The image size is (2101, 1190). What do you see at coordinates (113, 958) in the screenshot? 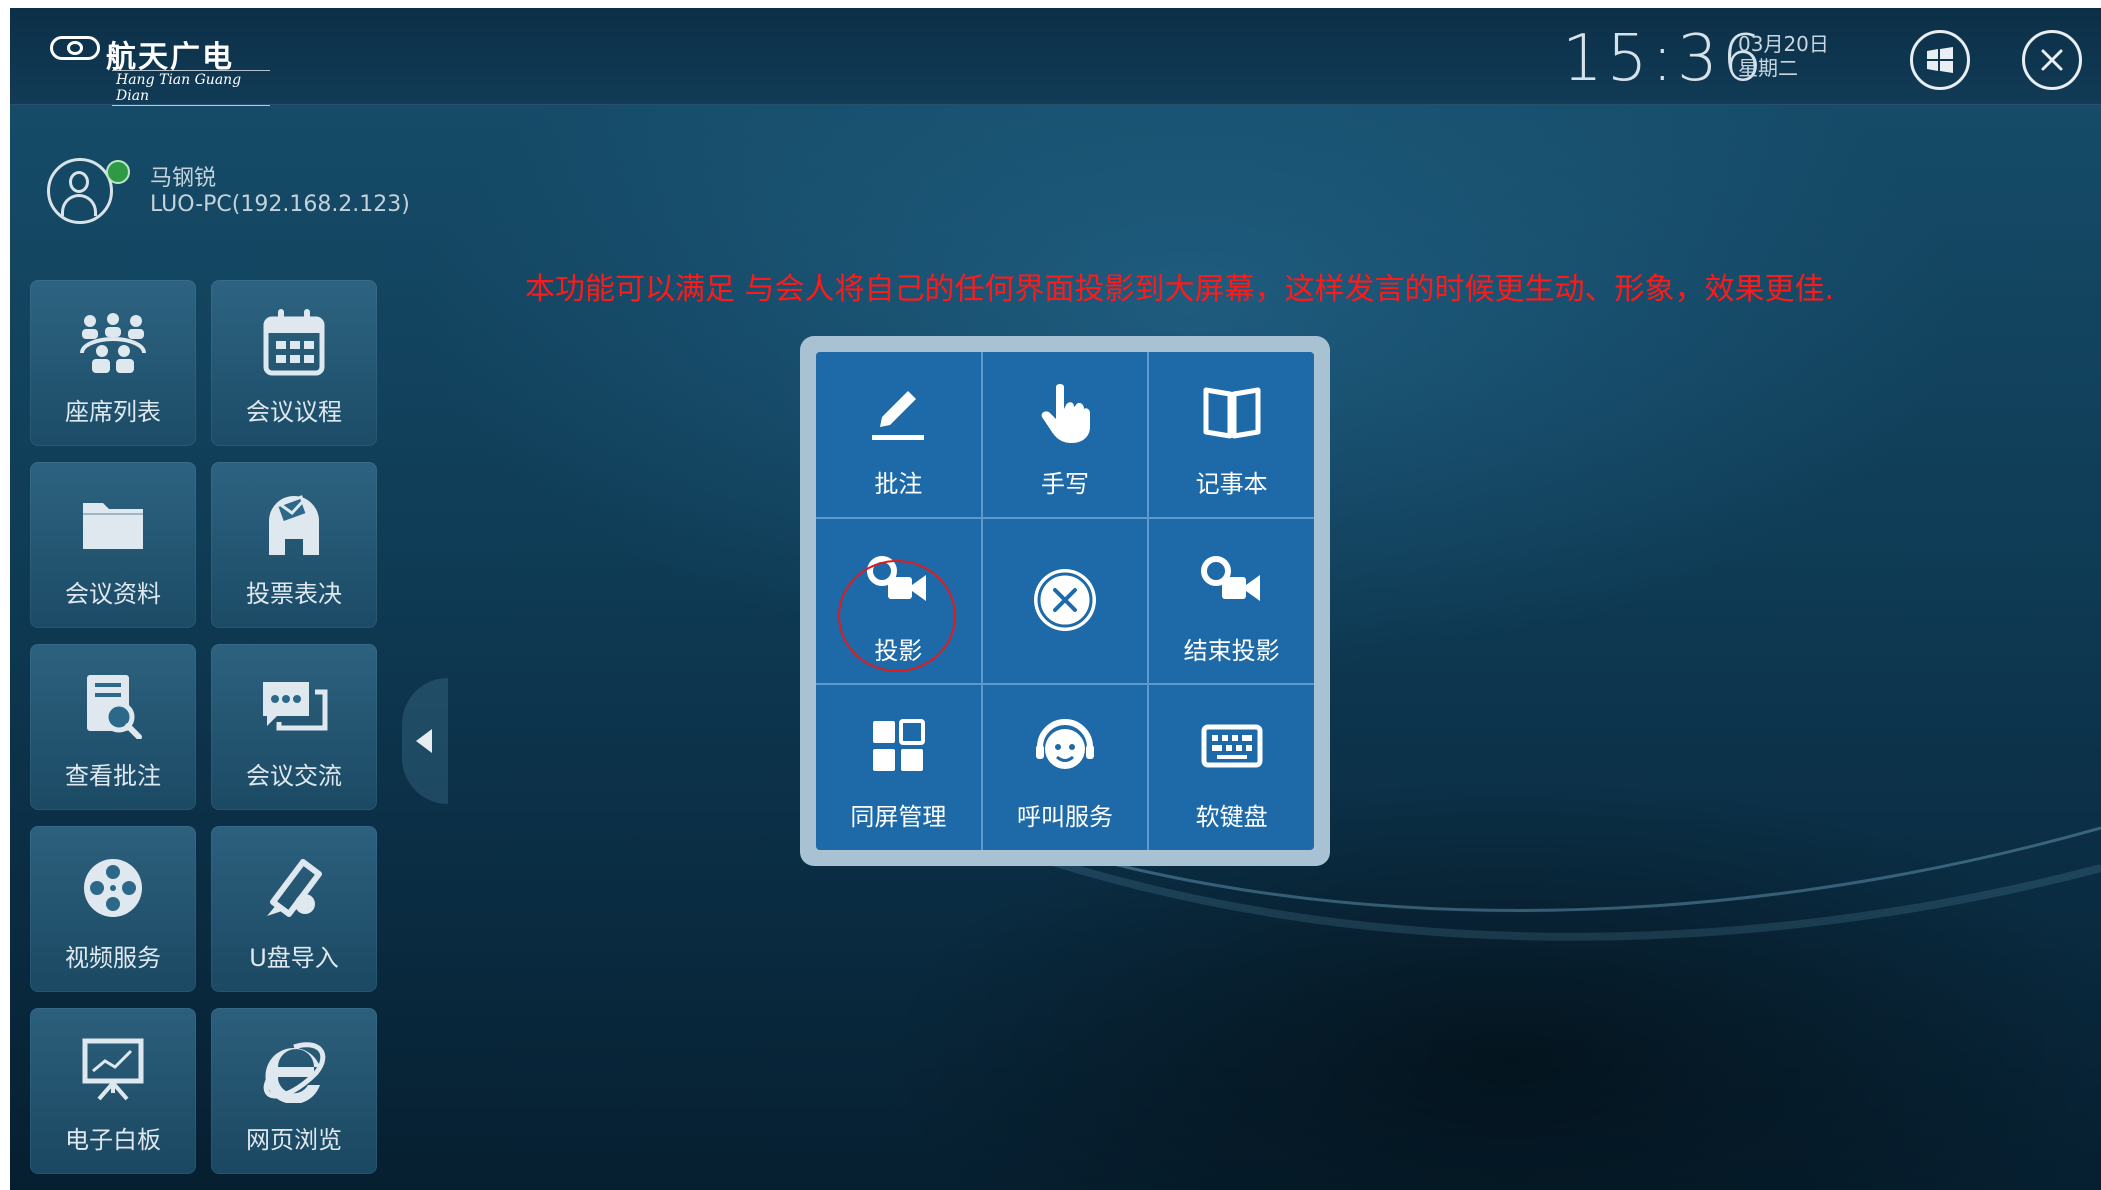
I see `tile-label: 视频服务` at bounding box center [113, 958].